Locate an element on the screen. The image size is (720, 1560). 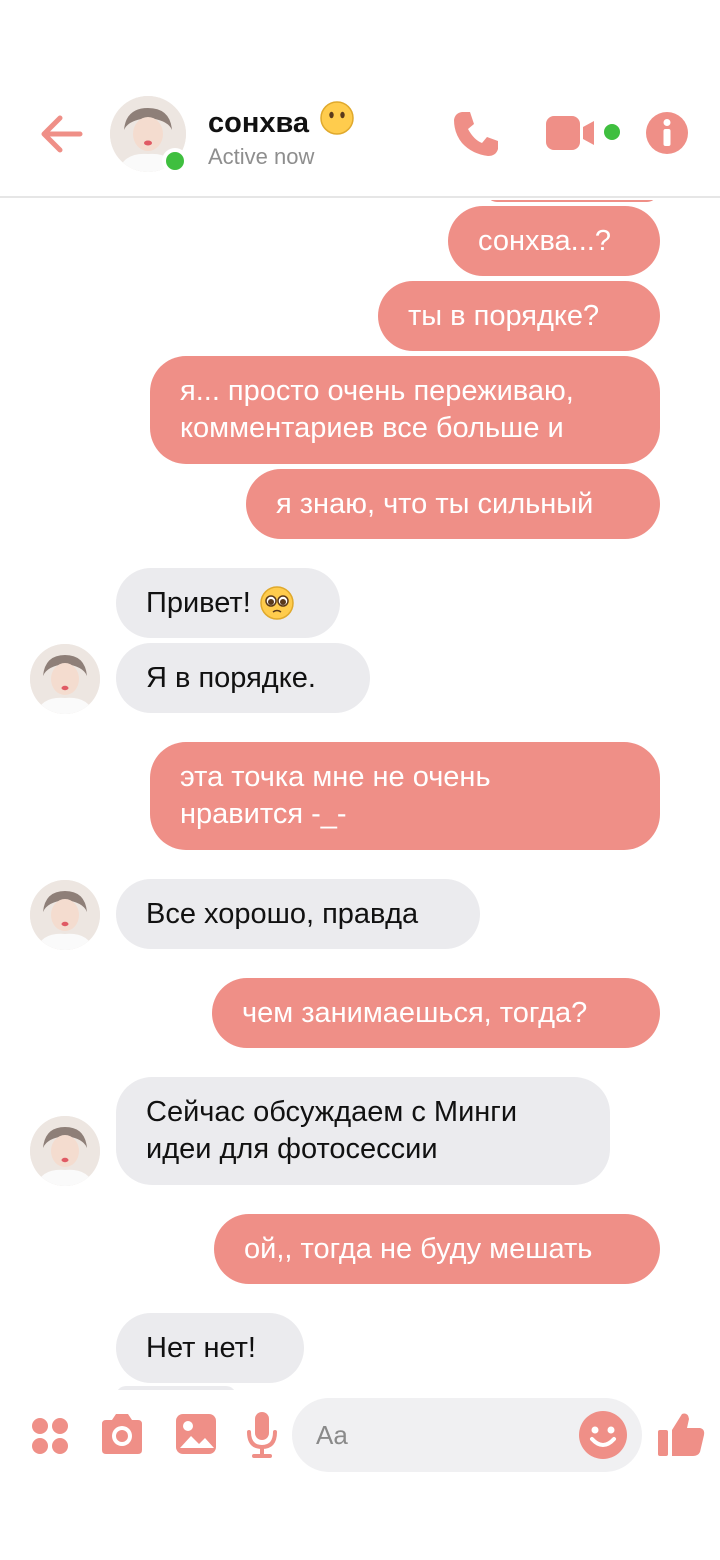
message-bubble-incoming: Привет! is located at coordinates (228, 603).